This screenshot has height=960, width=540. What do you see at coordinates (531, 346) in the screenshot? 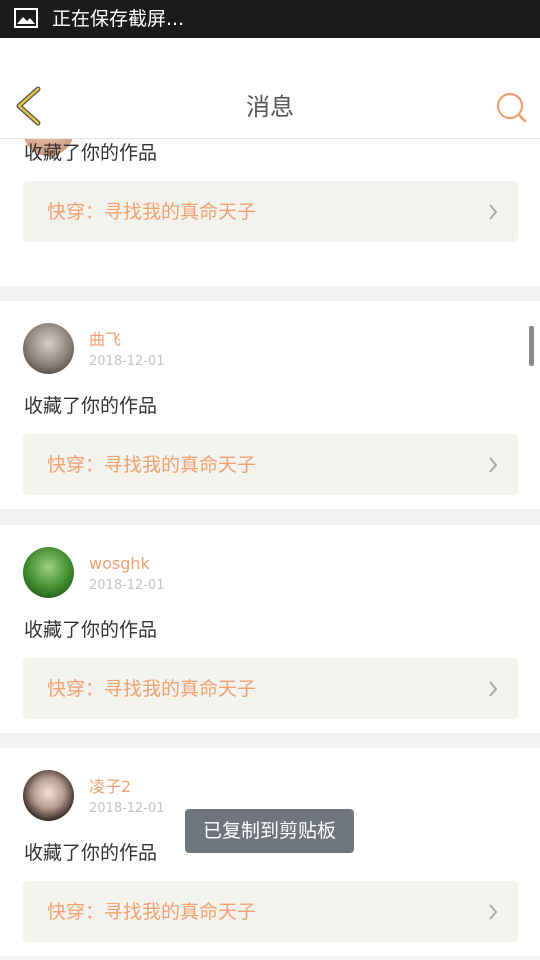
I see `scrollbar` at bounding box center [531, 346].